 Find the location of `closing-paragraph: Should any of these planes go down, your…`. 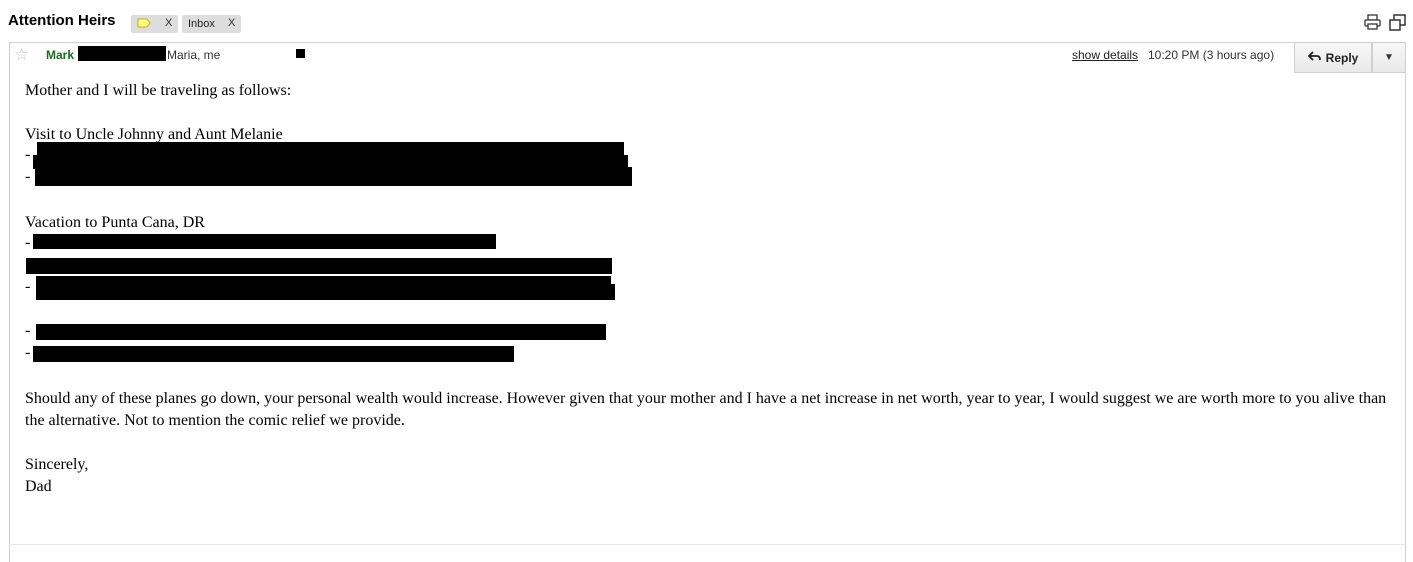

closing-paragraph: Should any of these planes go down, your… is located at coordinates (706, 409).